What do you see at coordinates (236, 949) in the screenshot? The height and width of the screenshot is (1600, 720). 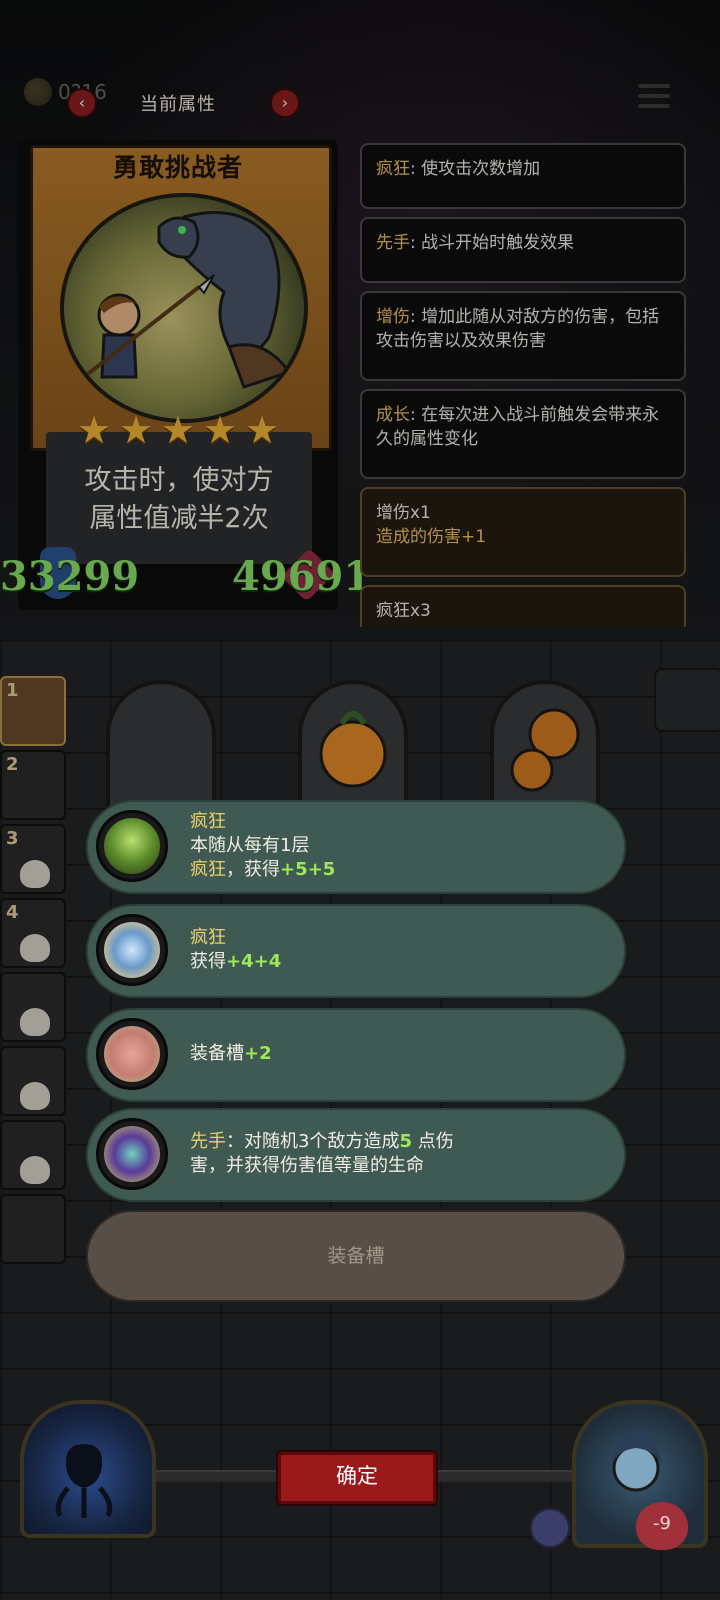 I see `entry-text: 疯狂 获得+4+4` at bounding box center [236, 949].